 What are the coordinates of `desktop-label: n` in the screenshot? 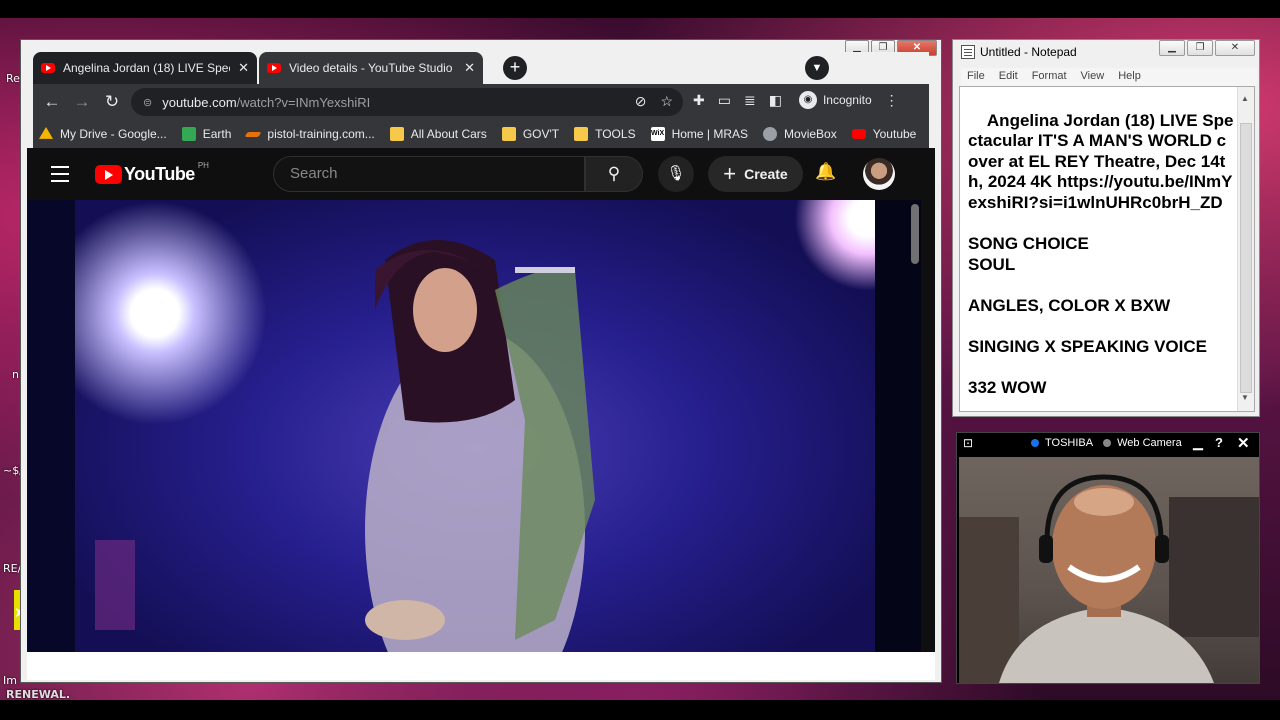 It's located at (15, 374).